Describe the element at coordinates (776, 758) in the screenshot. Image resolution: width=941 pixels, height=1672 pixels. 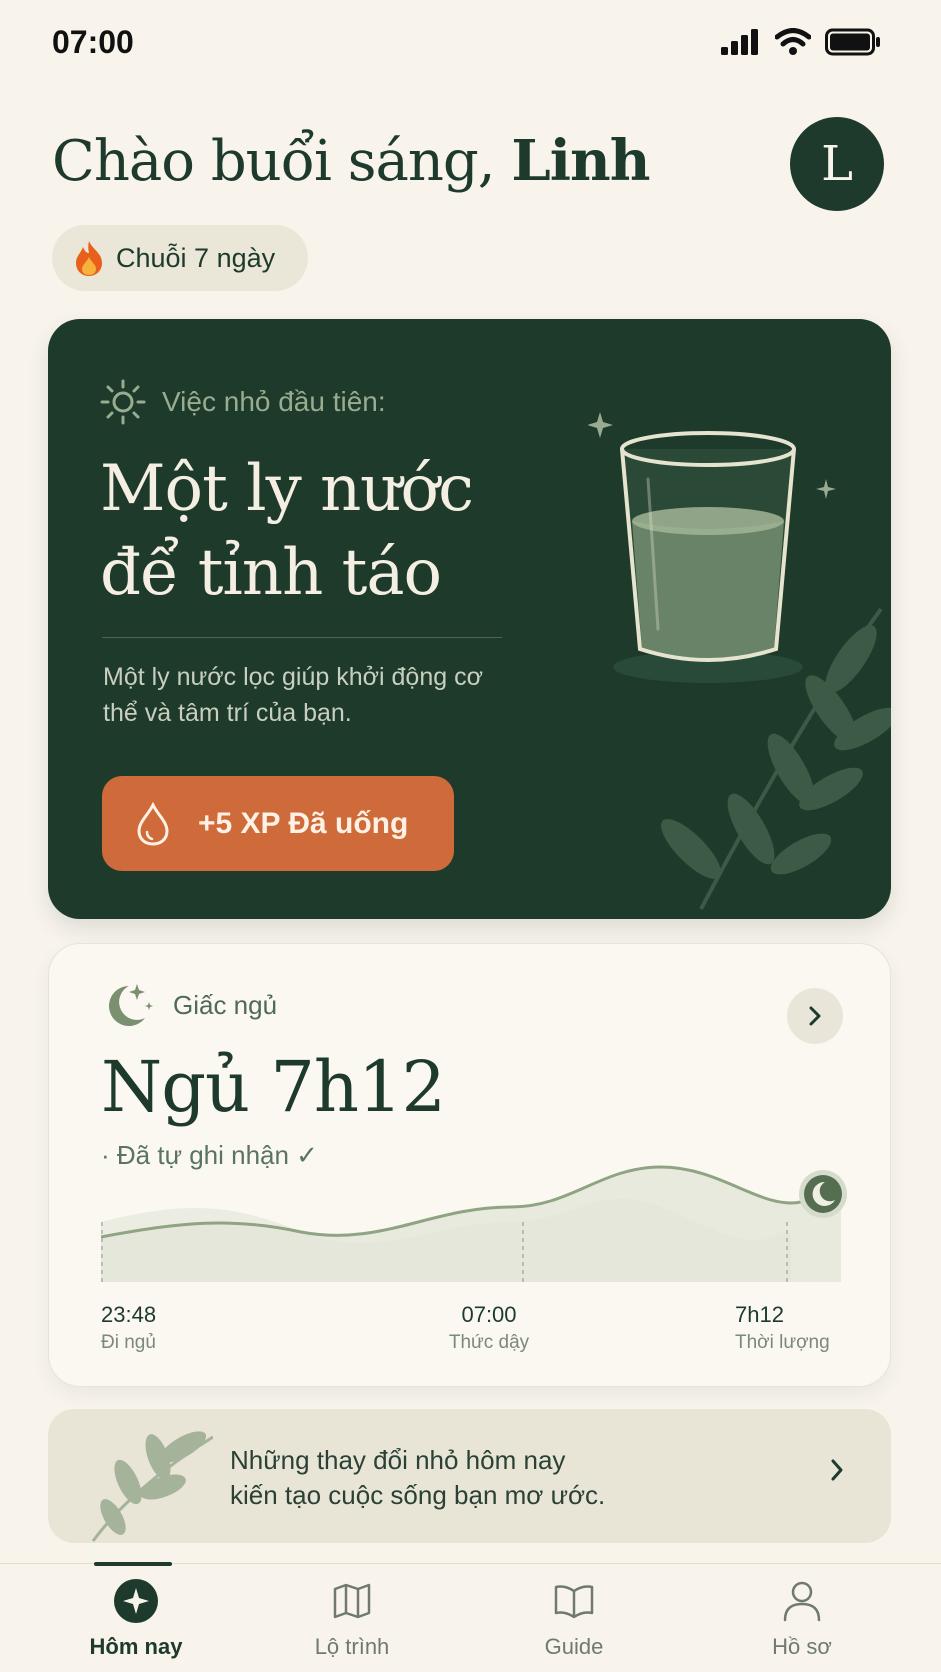
I see `leaf-decoration` at that location.